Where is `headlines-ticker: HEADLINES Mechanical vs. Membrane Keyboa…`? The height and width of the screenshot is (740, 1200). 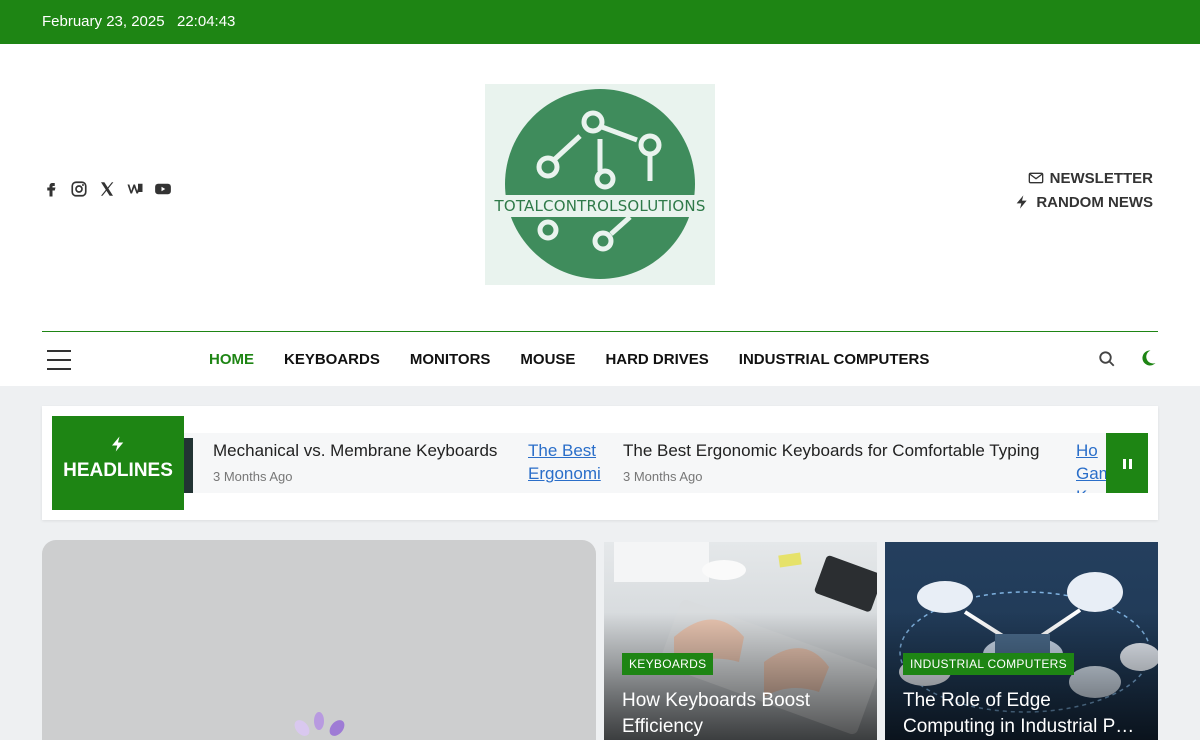
headlines-ticker: HEADLINES Mechanical vs. Membrane Keyboa… is located at coordinates (600, 463).